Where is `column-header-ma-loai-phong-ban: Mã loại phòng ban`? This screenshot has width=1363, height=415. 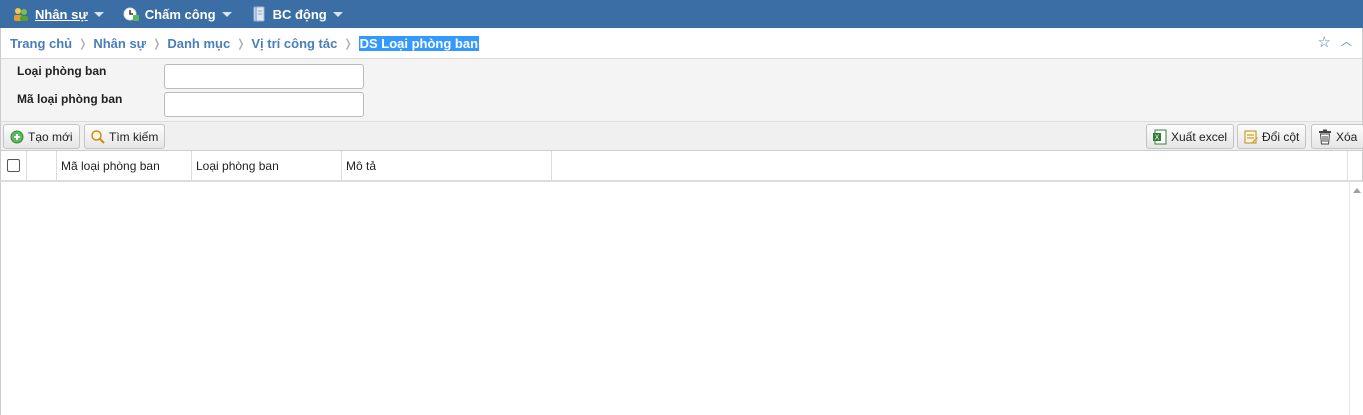
column-header-ma-loai-phong-ban: Mã loại phòng ban is located at coordinates (124, 165).